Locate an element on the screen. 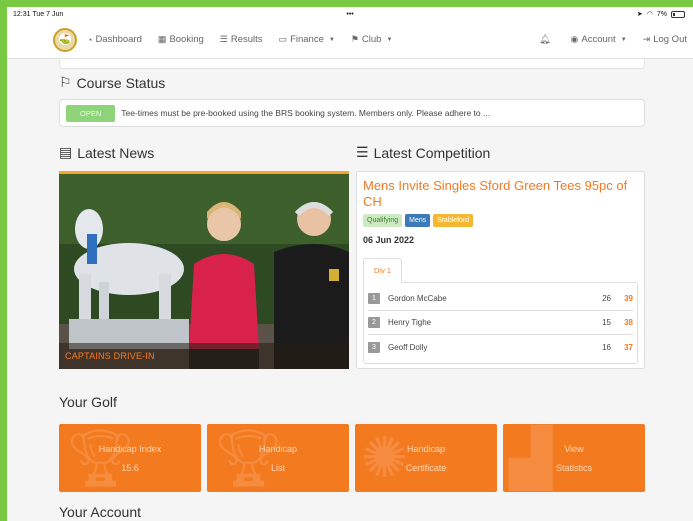 Image resolution: width=693 pixels, height=521 pixels. position-badge: 3 is located at coordinates (374, 347).